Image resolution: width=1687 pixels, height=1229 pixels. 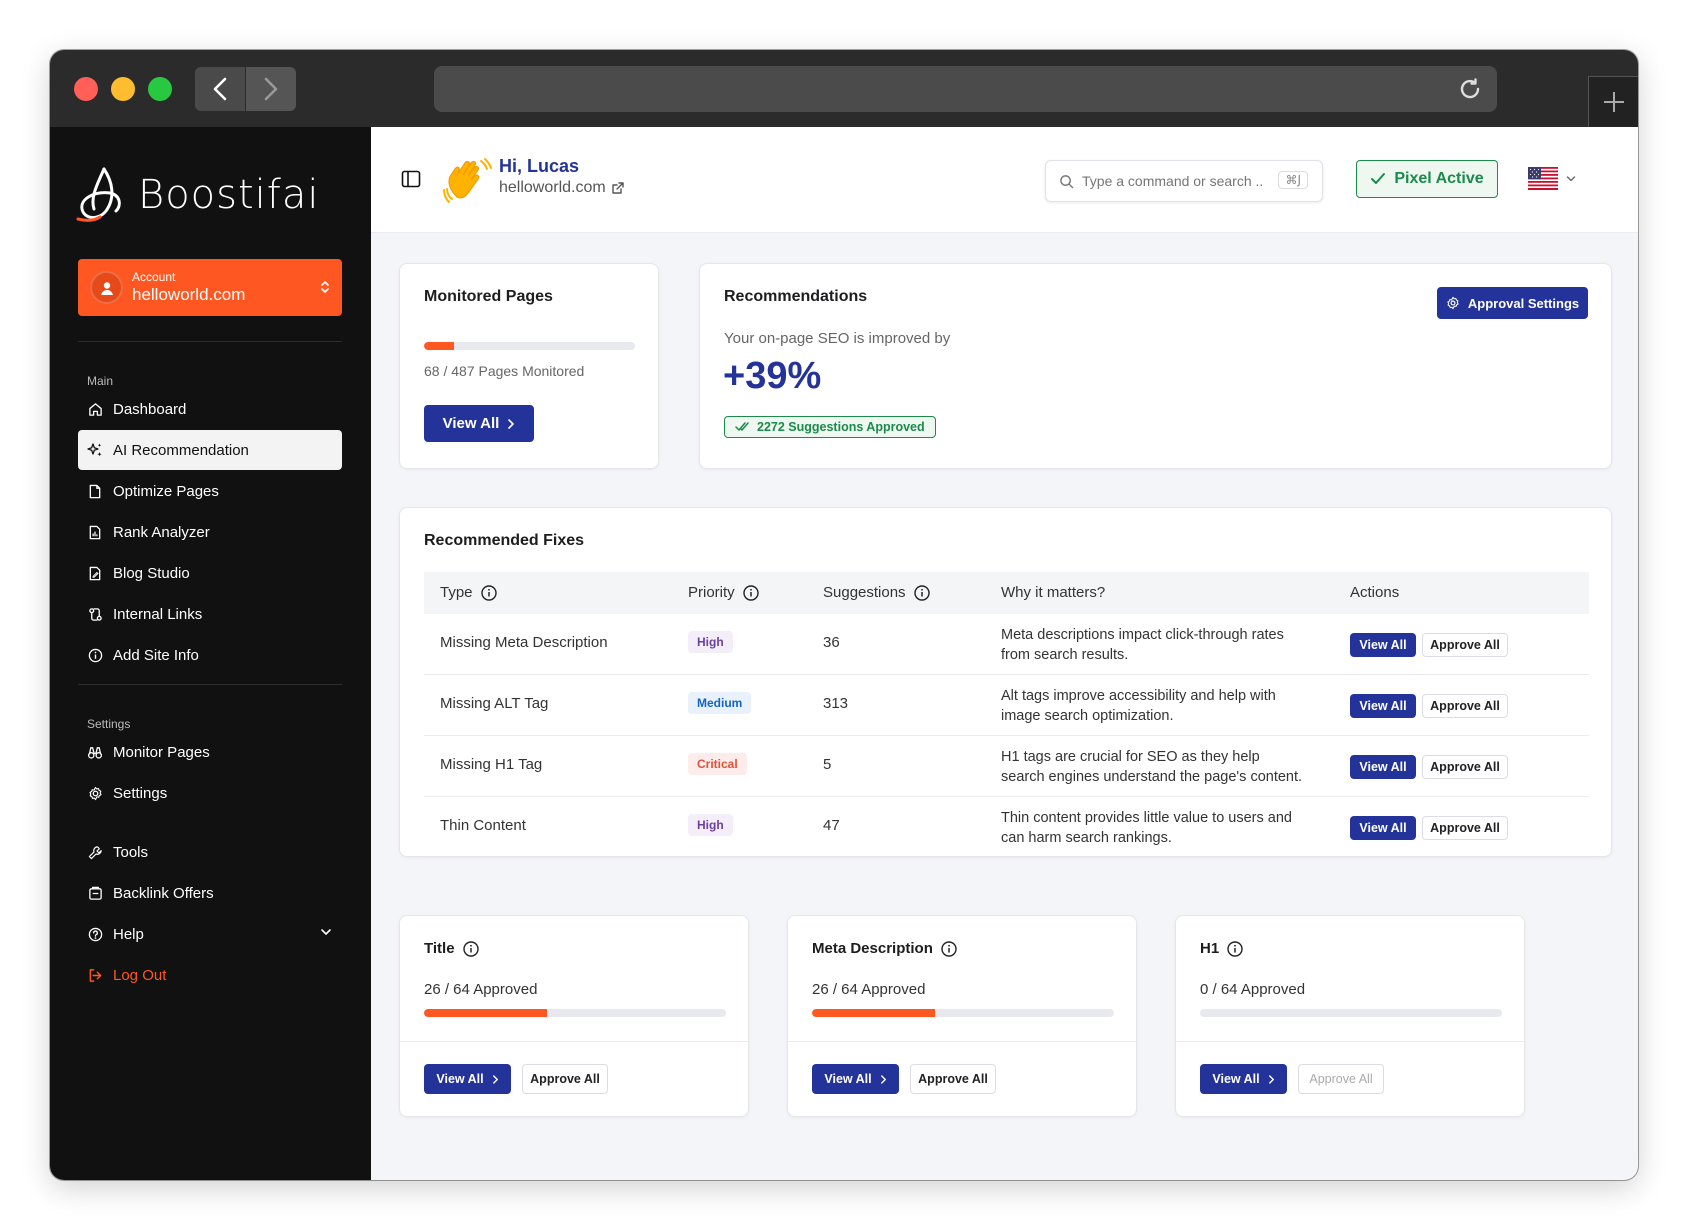 What do you see at coordinates (95, 614) in the screenshot?
I see `link-icon` at bounding box center [95, 614].